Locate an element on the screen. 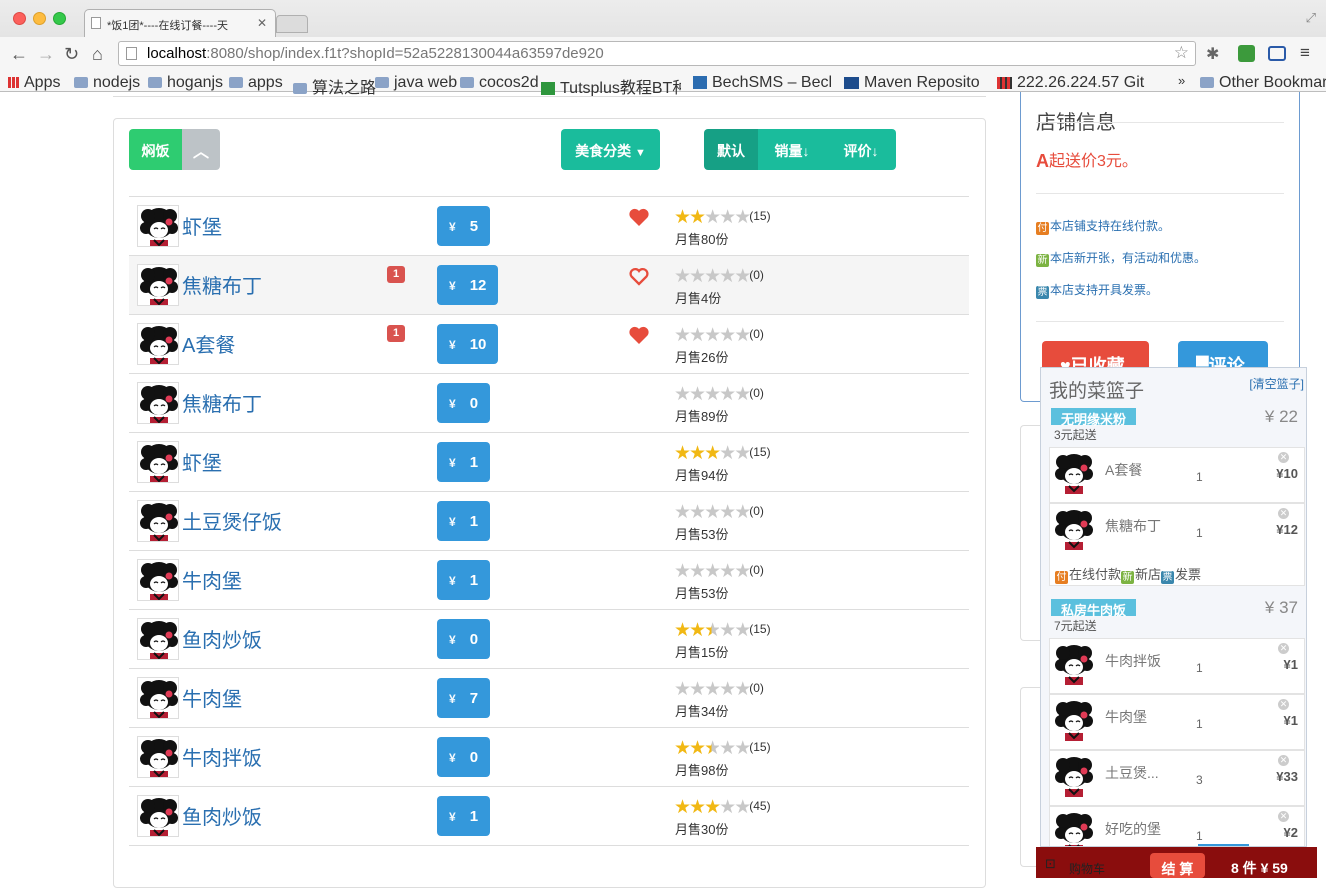 The width and height of the screenshot is (1326, 888). cart-summary: 8 件 ¥ 59 is located at coordinates (1259, 868).